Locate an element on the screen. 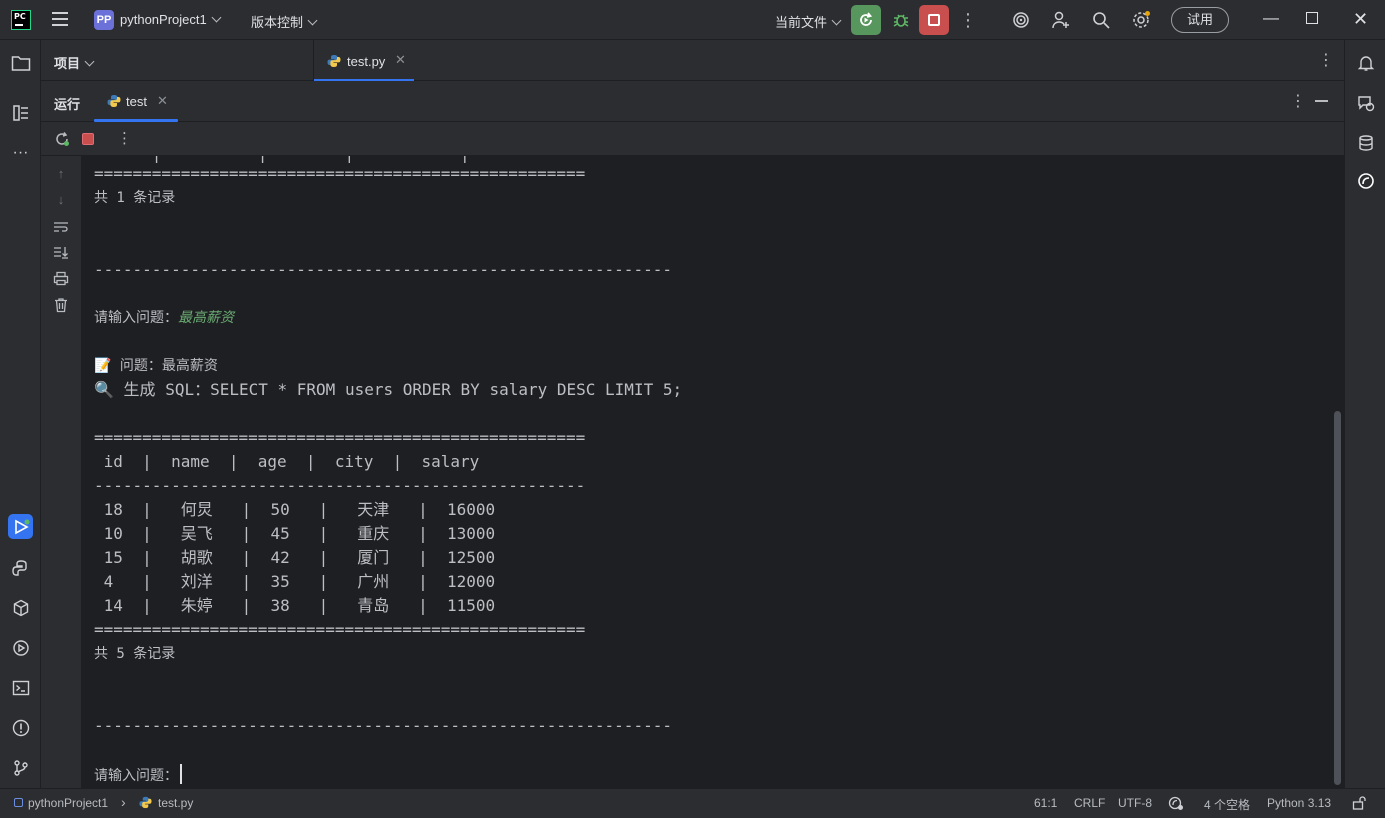 This screenshot has width=1385, height=818. more-tools-button: ··· is located at coordinates (20, 152).